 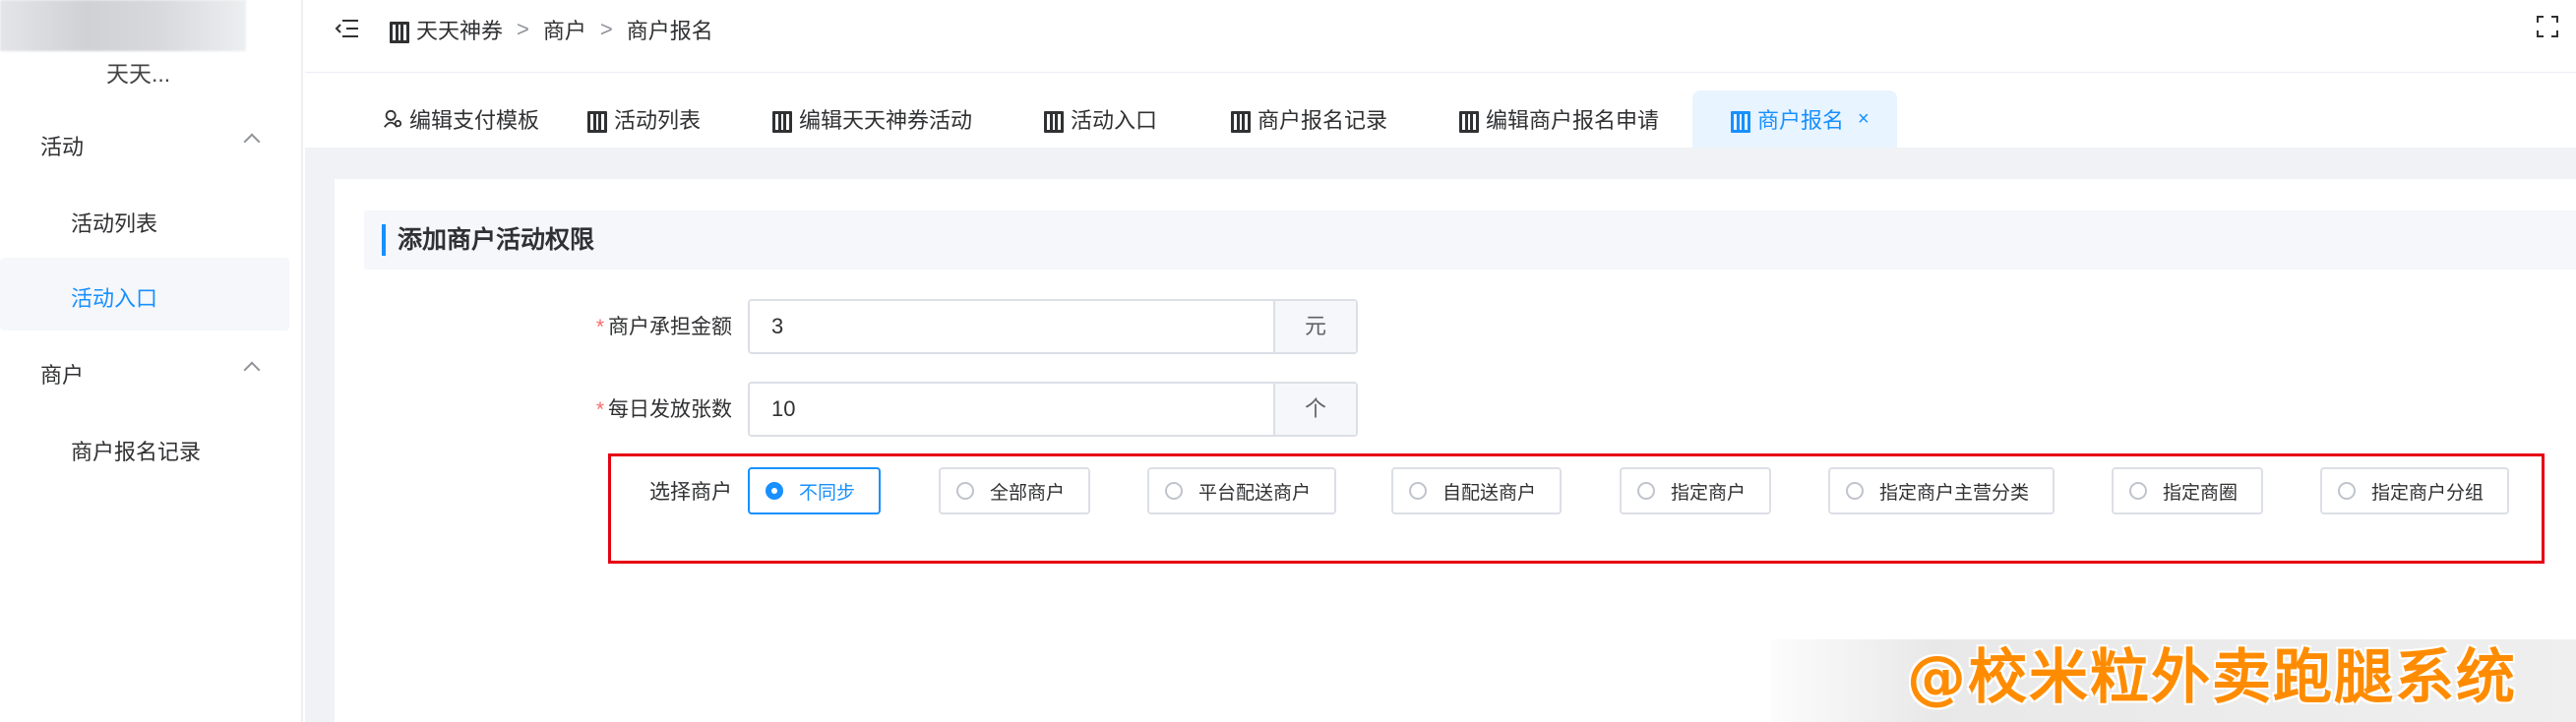 I want to click on sidebar-item-activity-entry: 活动入口, so click(x=144, y=294).